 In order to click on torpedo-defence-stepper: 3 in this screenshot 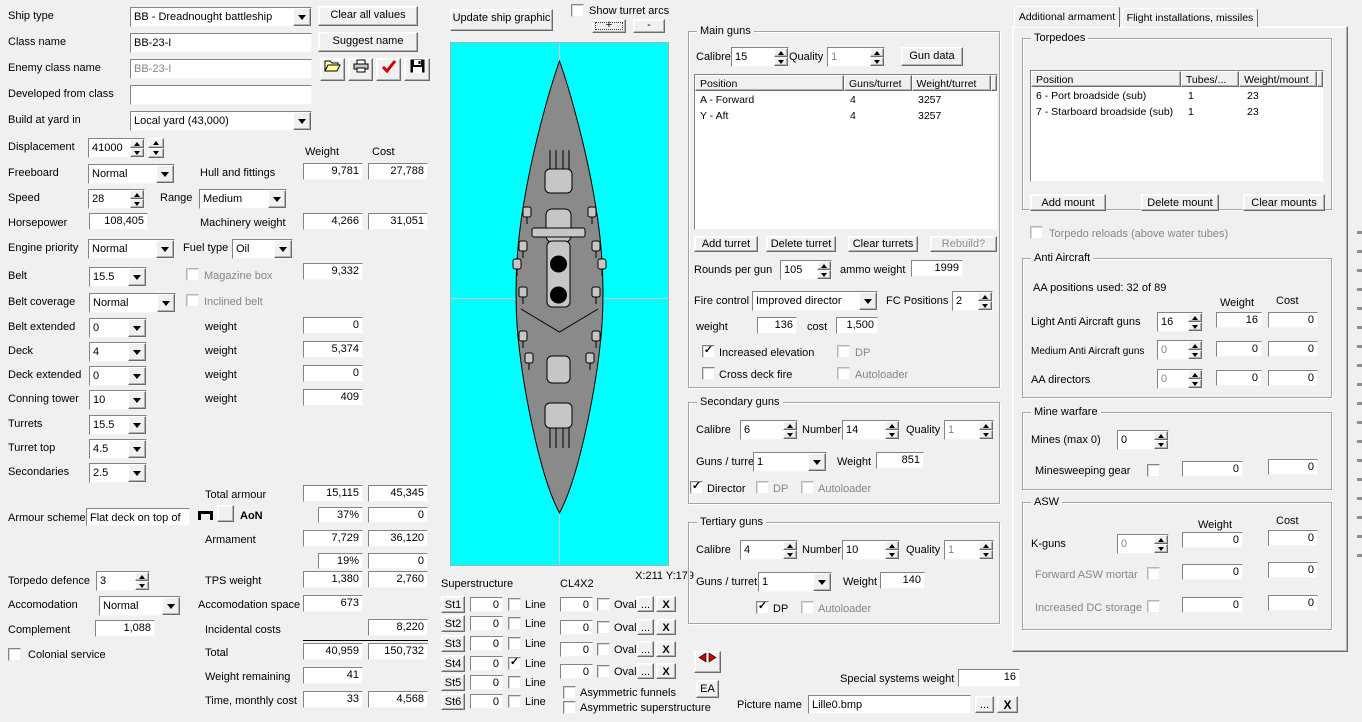, I will do `click(123, 581)`.